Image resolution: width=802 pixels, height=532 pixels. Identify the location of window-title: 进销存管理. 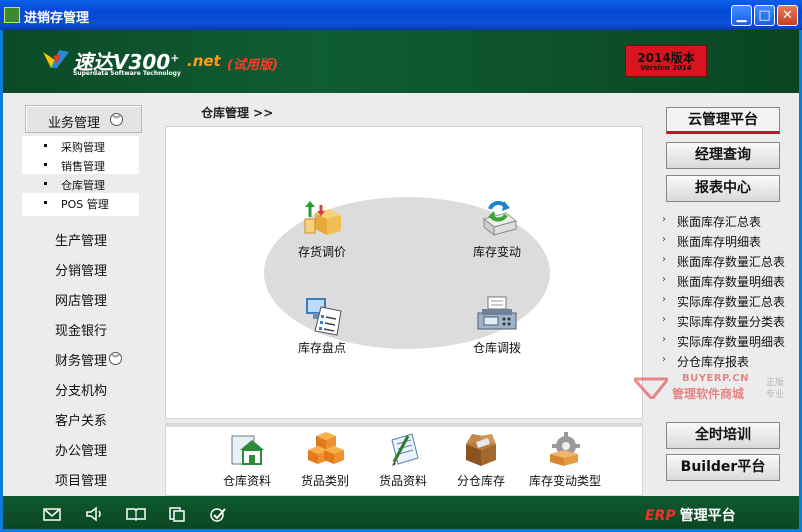
(57, 18).